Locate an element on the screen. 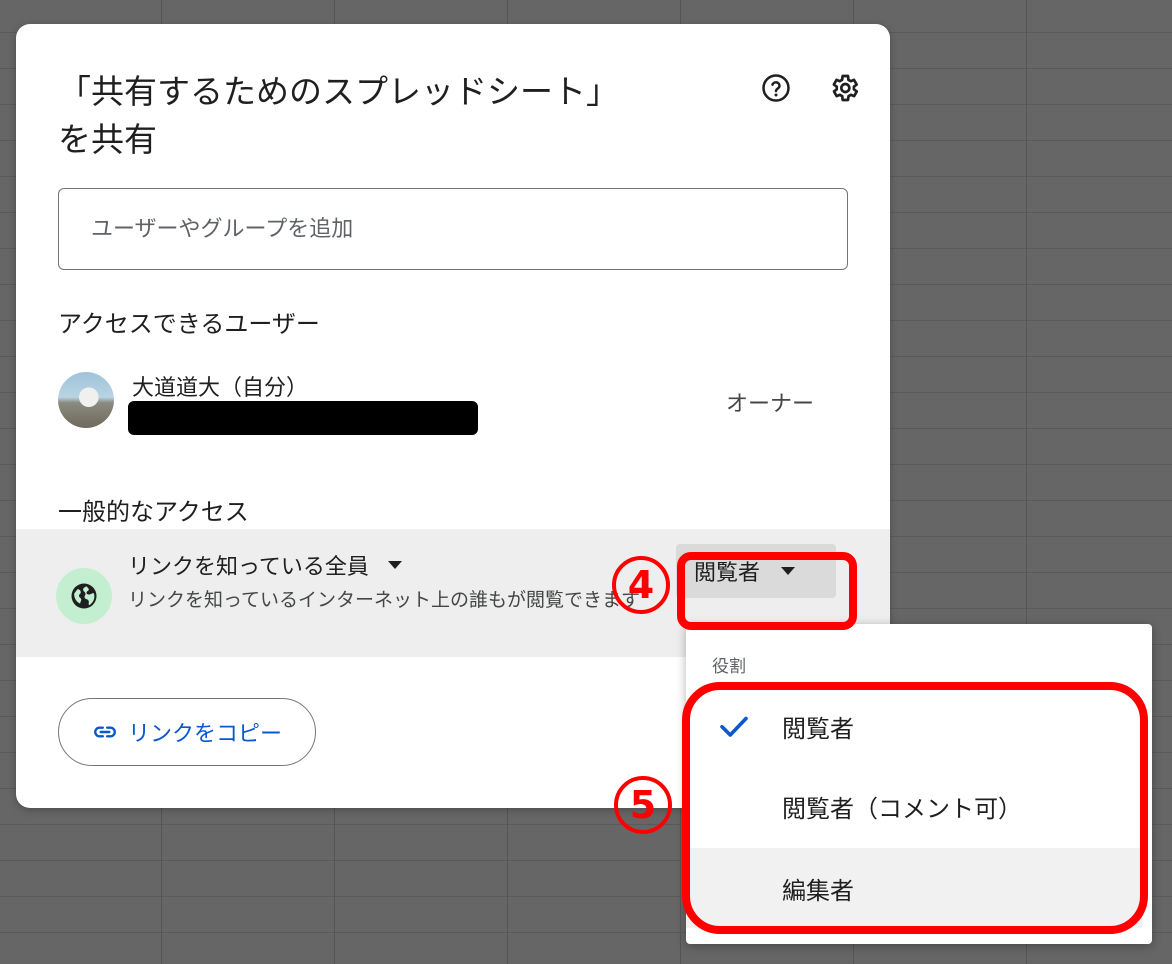 Image resolution: width=1172 pixels, height=964 pixels. role-option-label: 閲覧者 is located at coordinates (818, 728).